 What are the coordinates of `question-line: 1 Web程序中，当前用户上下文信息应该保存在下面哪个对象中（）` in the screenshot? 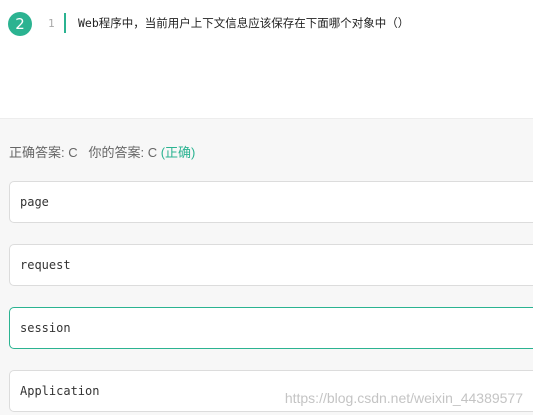 It's located at (228, 23).